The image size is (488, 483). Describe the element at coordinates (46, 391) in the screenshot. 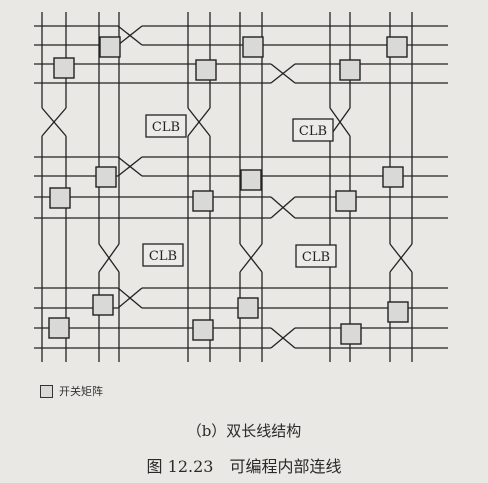

I see `switch-matrix-legend-icon` at that location.